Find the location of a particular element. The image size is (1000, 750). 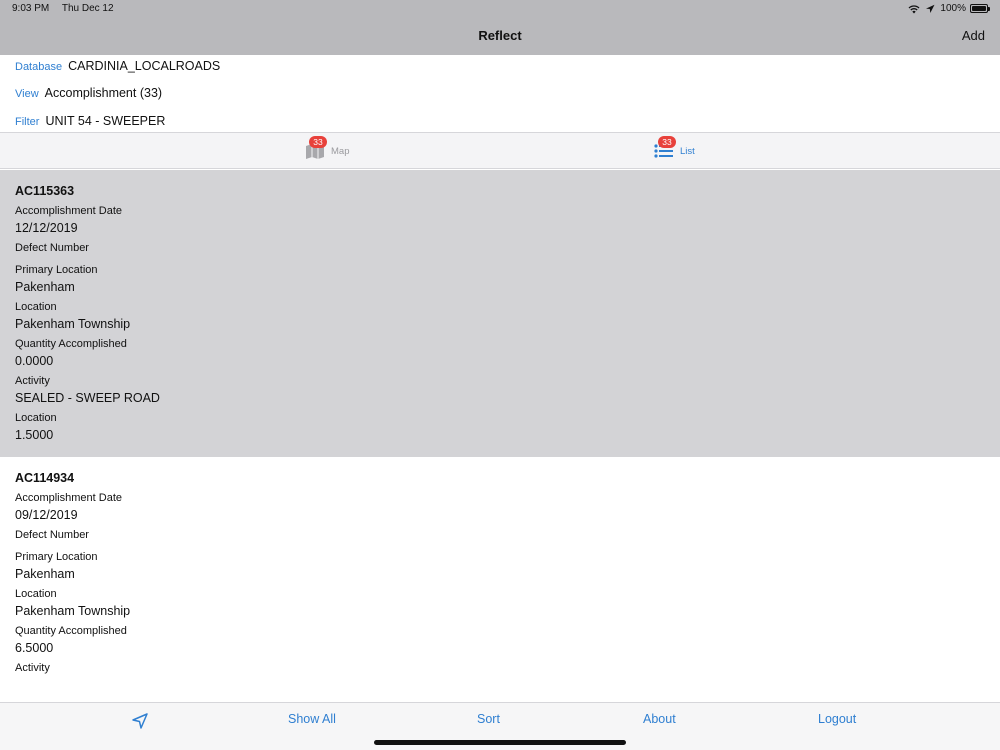

tab-list: 33 List is located at coordinates (750, 151).